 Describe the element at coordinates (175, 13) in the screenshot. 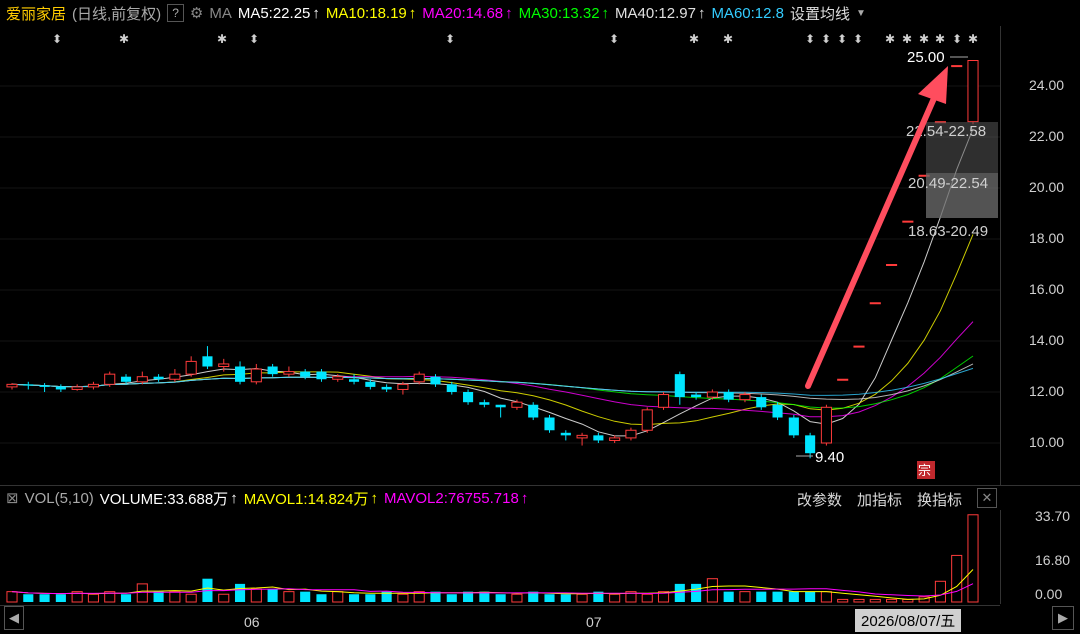

I see `help-button: ?` at that location.